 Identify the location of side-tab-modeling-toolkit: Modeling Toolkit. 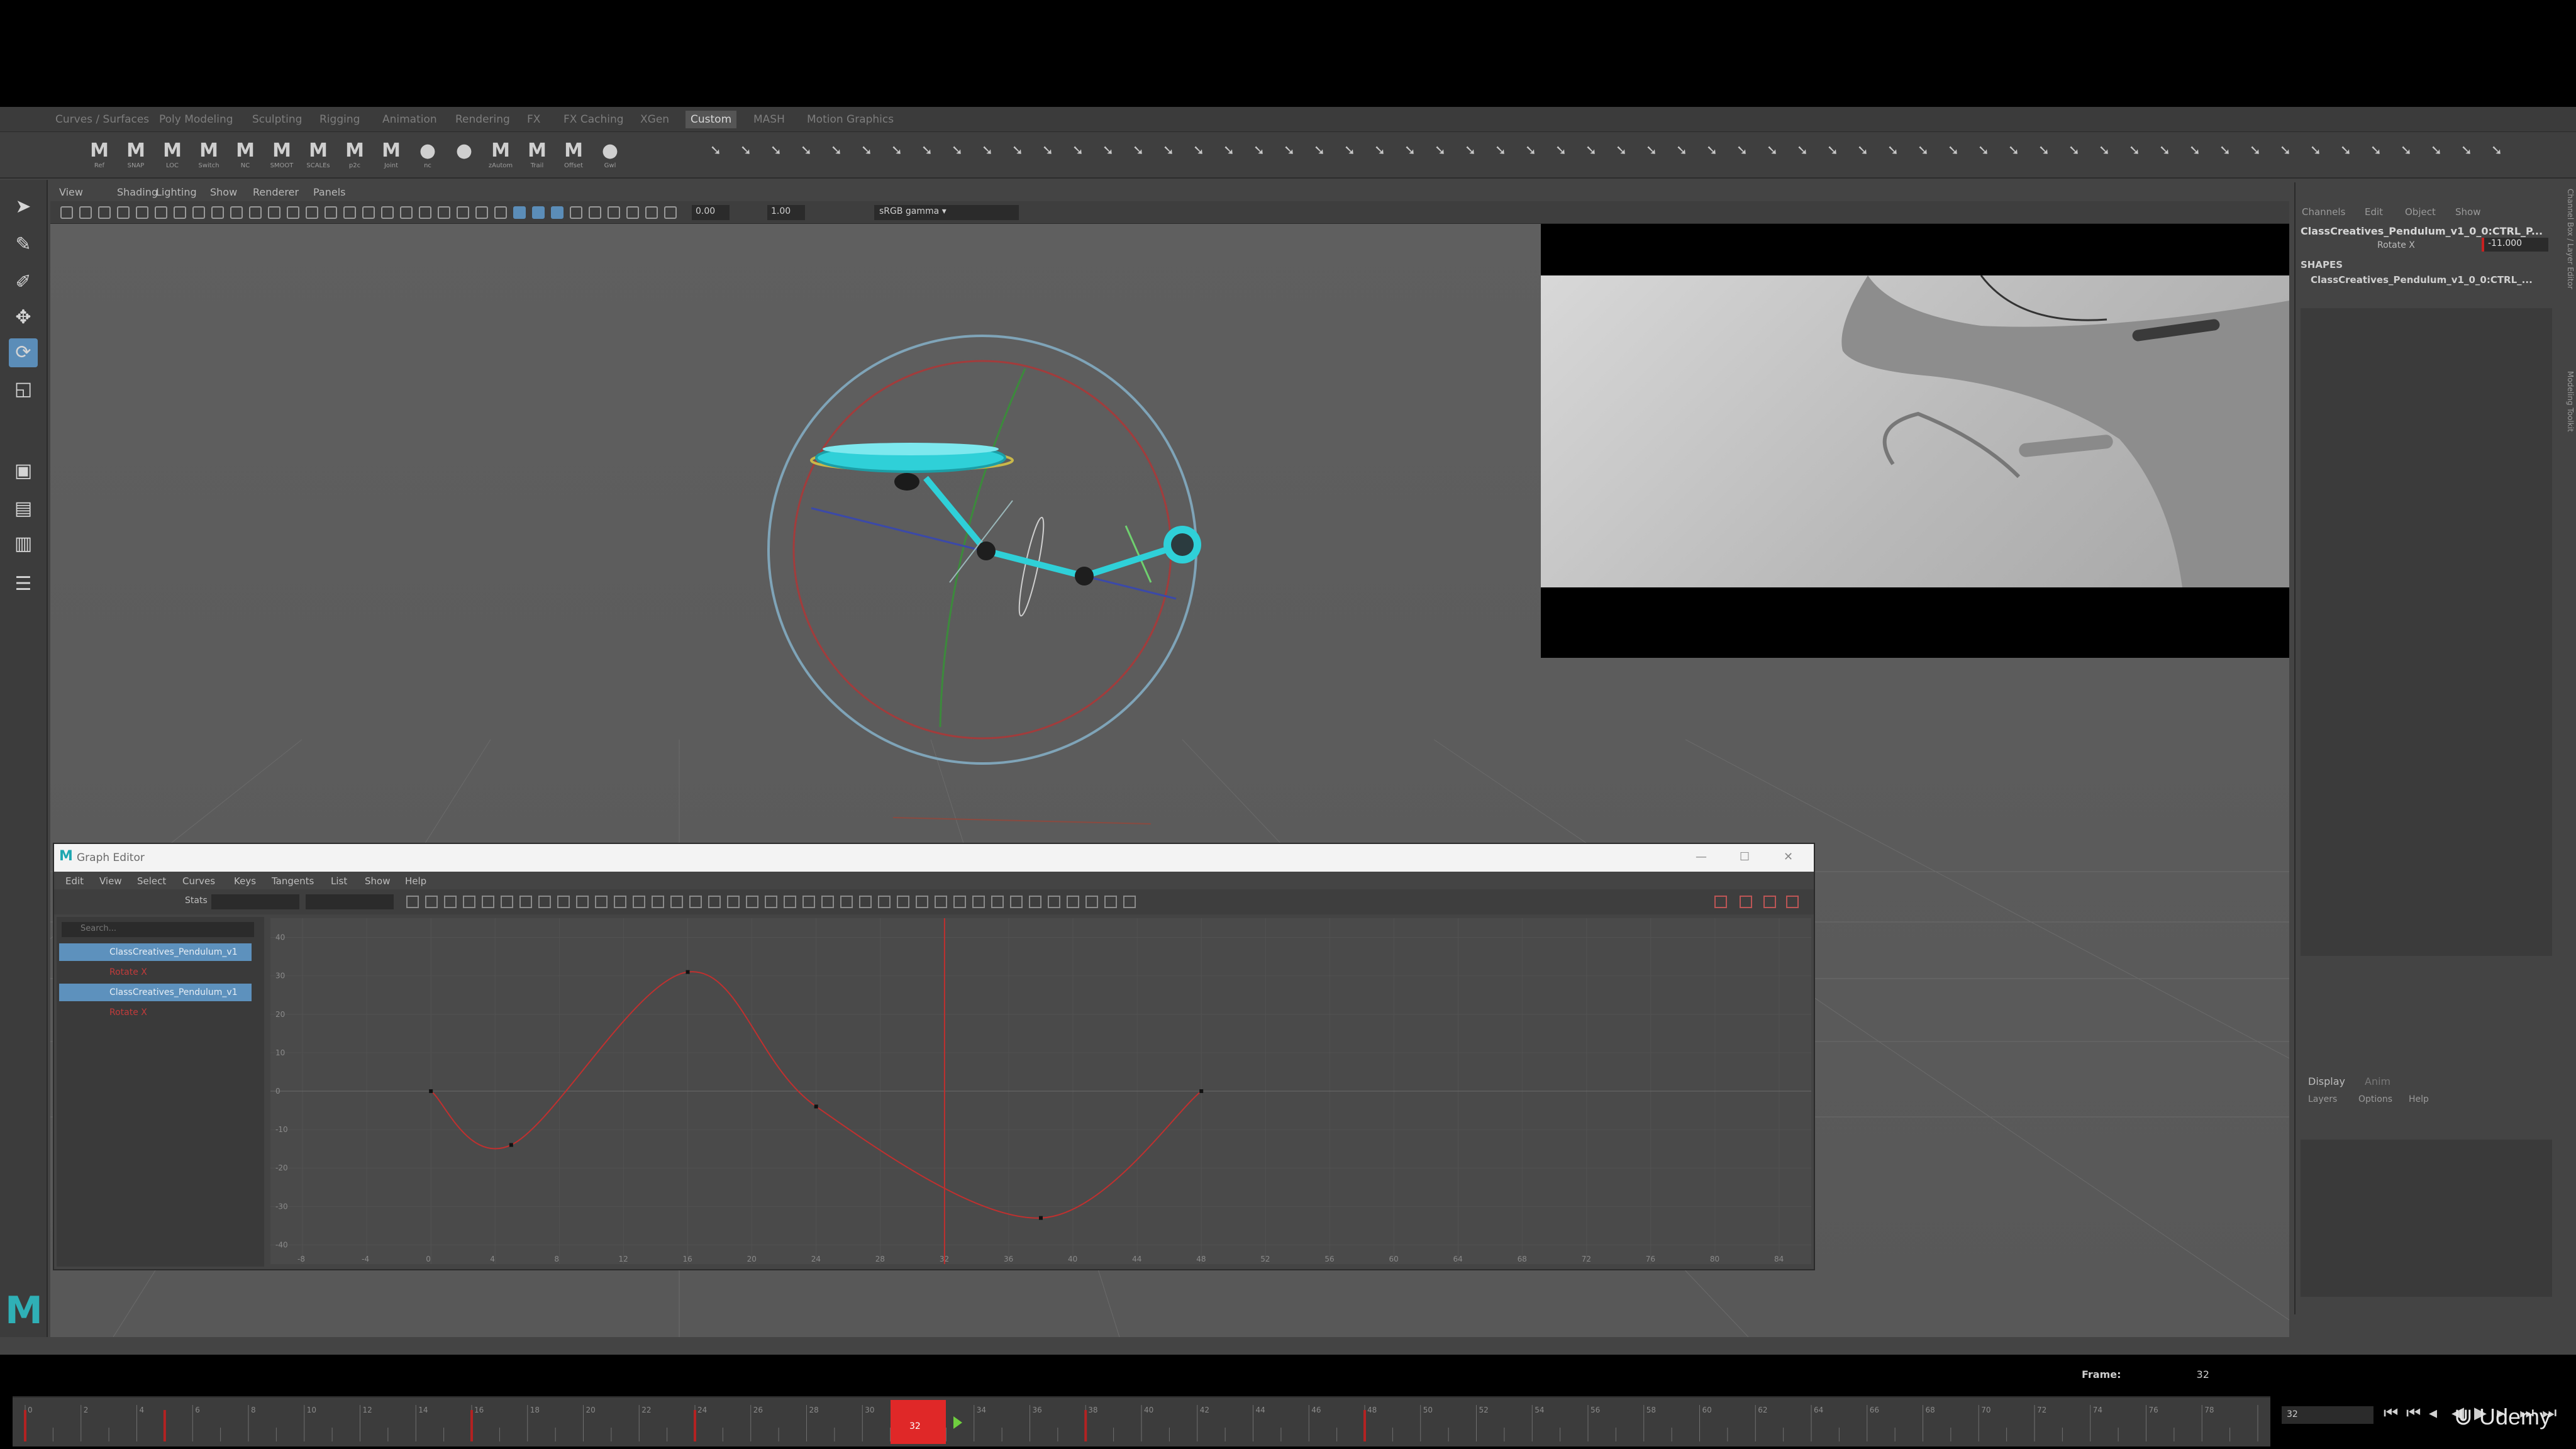
(2568, 401).